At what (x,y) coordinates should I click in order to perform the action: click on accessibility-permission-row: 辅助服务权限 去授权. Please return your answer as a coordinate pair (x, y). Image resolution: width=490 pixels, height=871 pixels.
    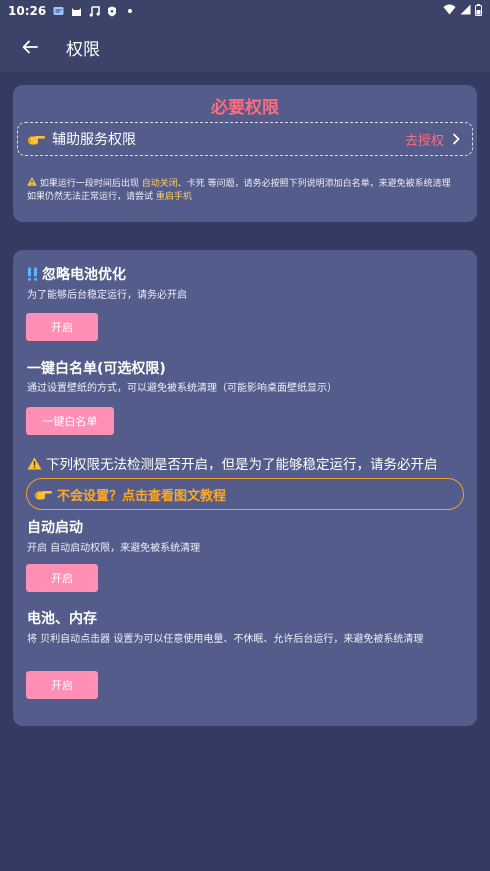
    Looking at the image, I should click on (245, 139).